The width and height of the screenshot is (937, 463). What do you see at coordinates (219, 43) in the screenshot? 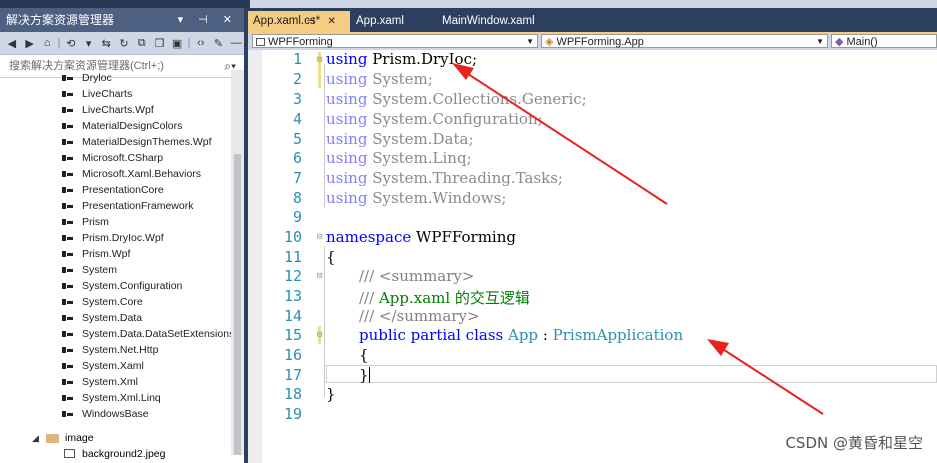
I see `properties-icon: ✎` at bounding box center [219, 43].